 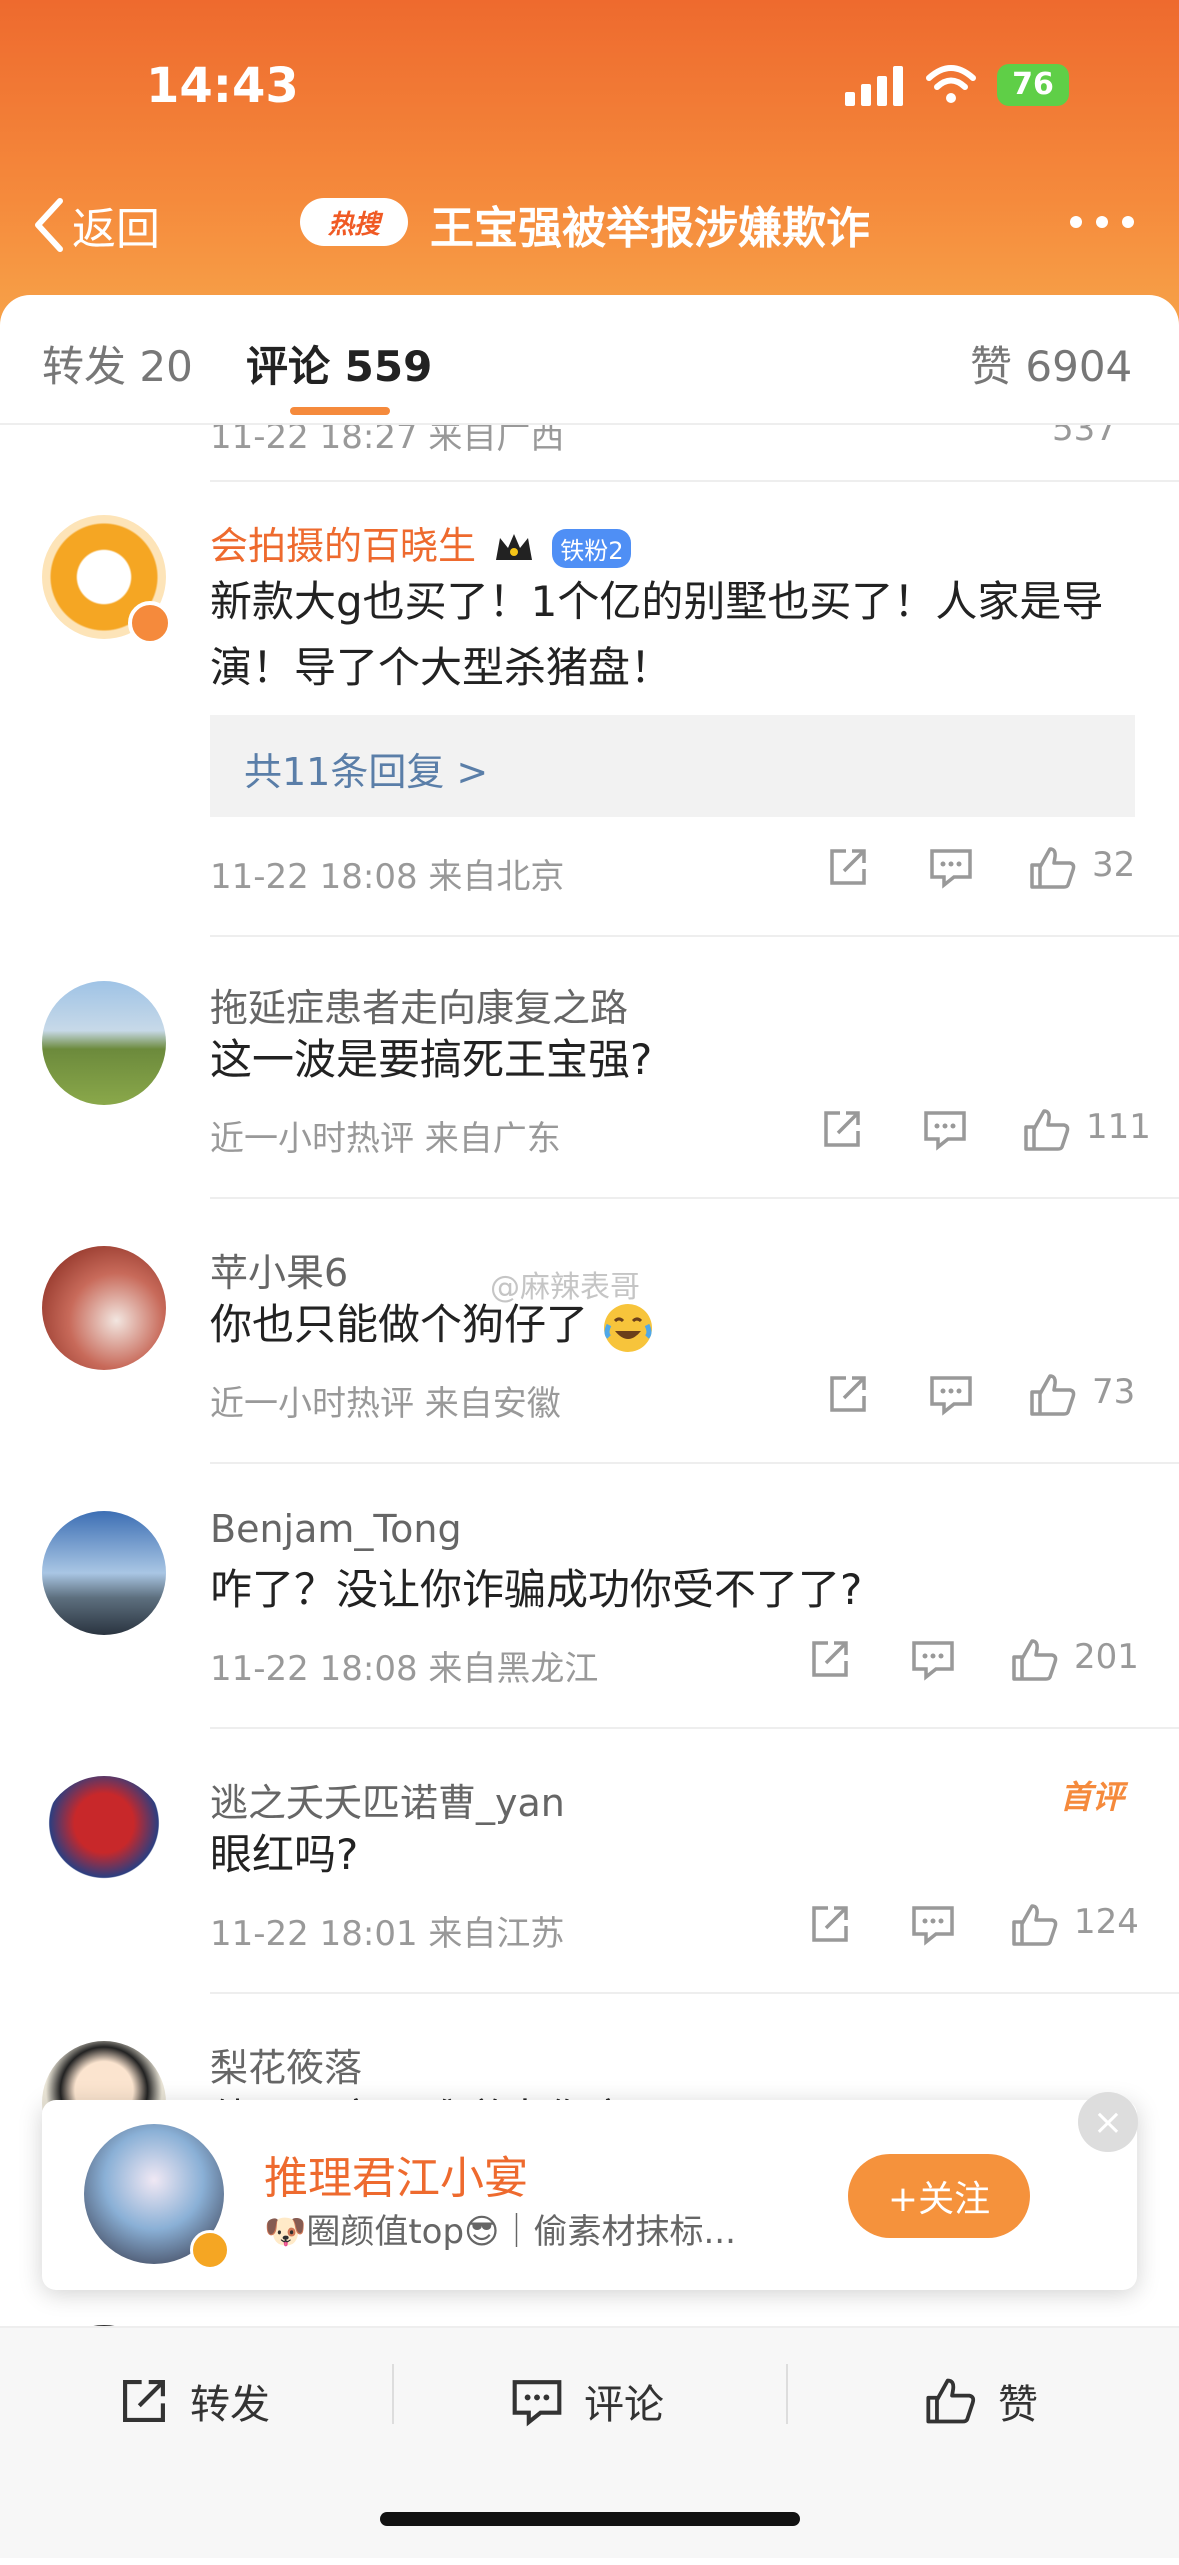 I want to click on tab-likes-count: 6904, so click(x=1079, y=366).